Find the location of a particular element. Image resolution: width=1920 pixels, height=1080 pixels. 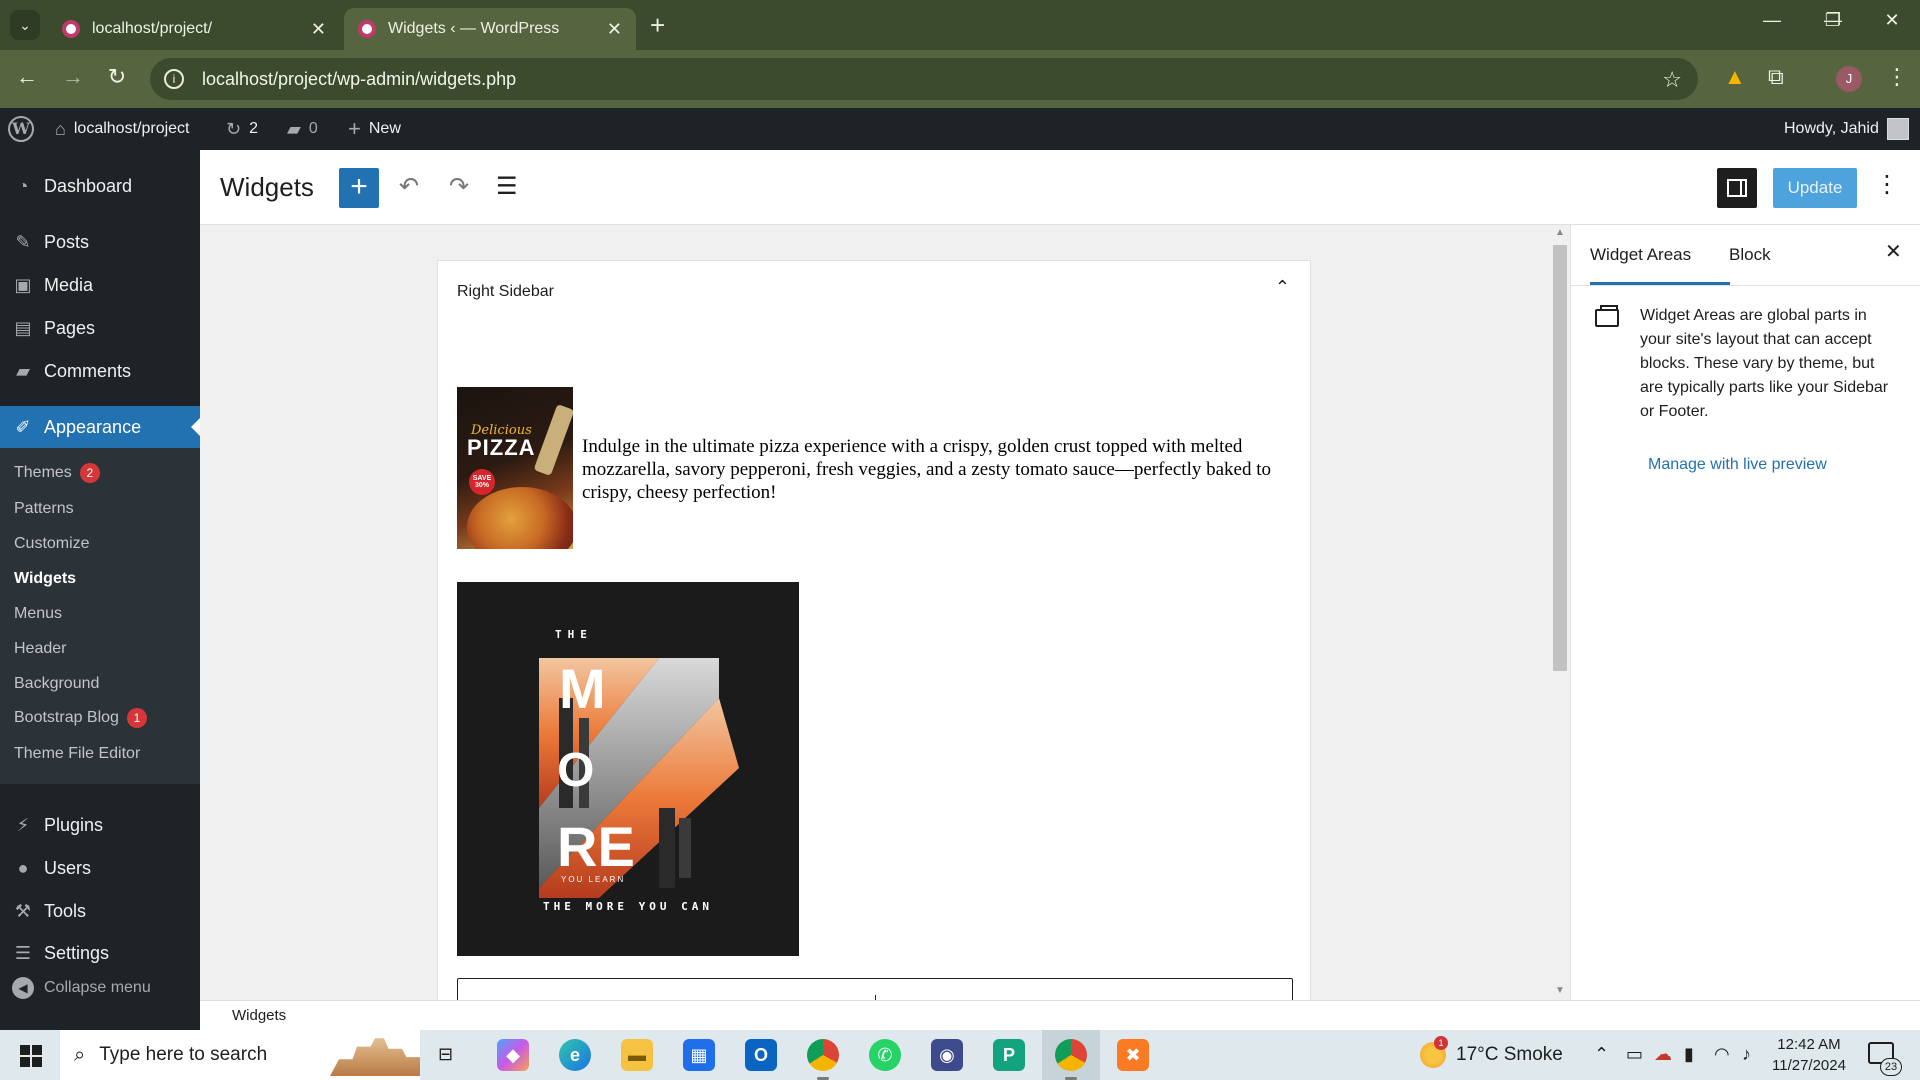

poster-building is located at coordinates (685, 848).